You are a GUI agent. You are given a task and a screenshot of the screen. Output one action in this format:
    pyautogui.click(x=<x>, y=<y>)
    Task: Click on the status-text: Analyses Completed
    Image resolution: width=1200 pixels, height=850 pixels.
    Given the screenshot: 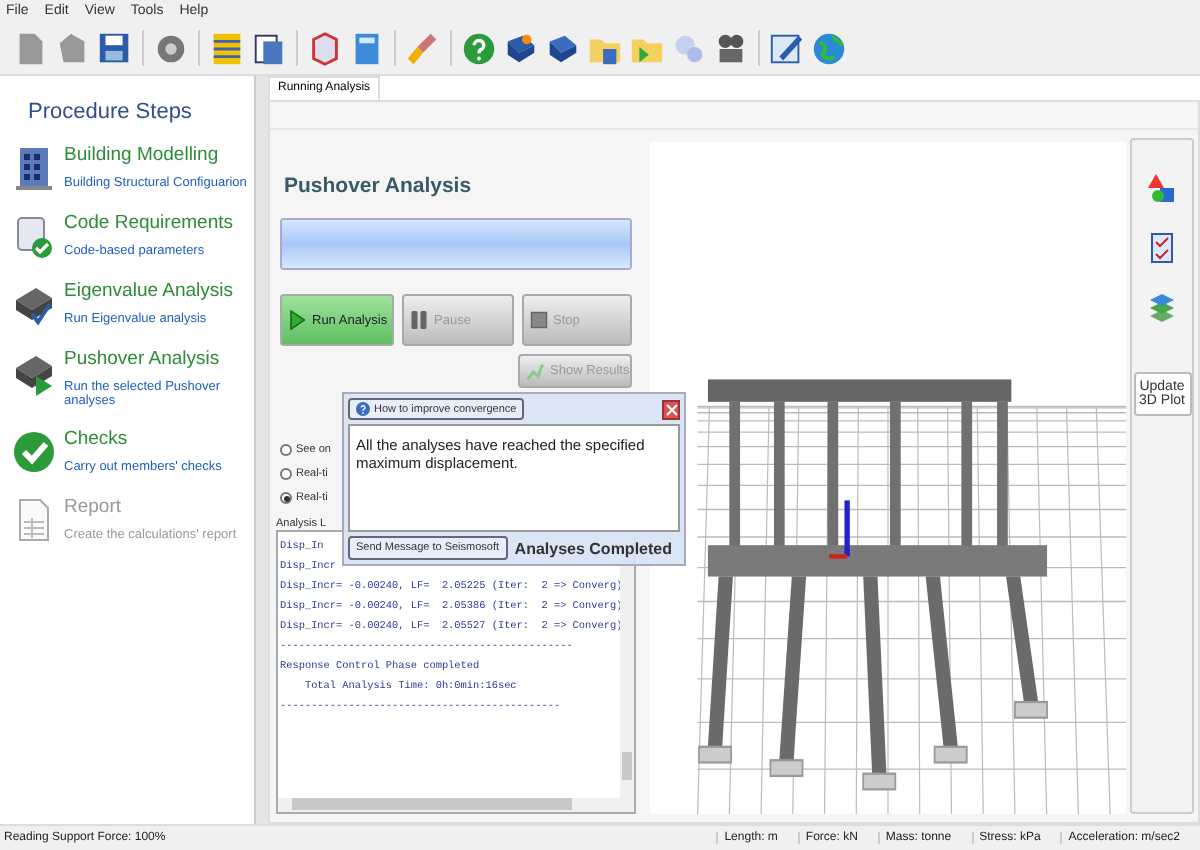 What is the action you would take?
    pyautogui.click(x=593, y=548)
    